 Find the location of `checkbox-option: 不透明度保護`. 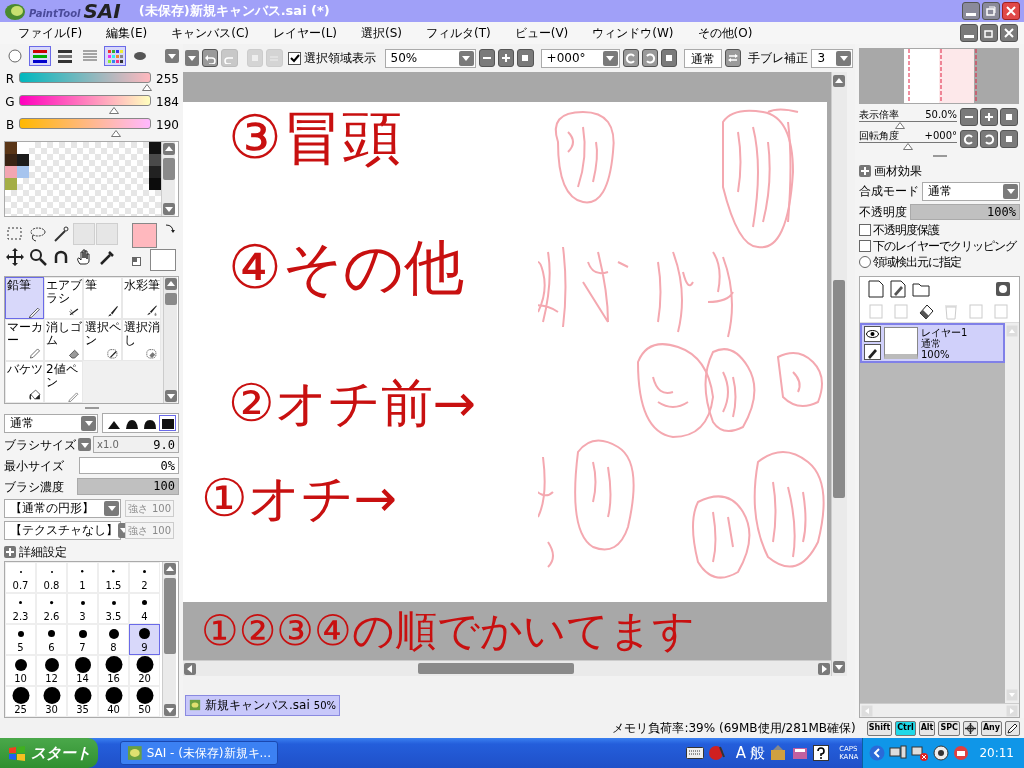

checkbox-option: 不透明度保護 is located at coordinates (939, 230).